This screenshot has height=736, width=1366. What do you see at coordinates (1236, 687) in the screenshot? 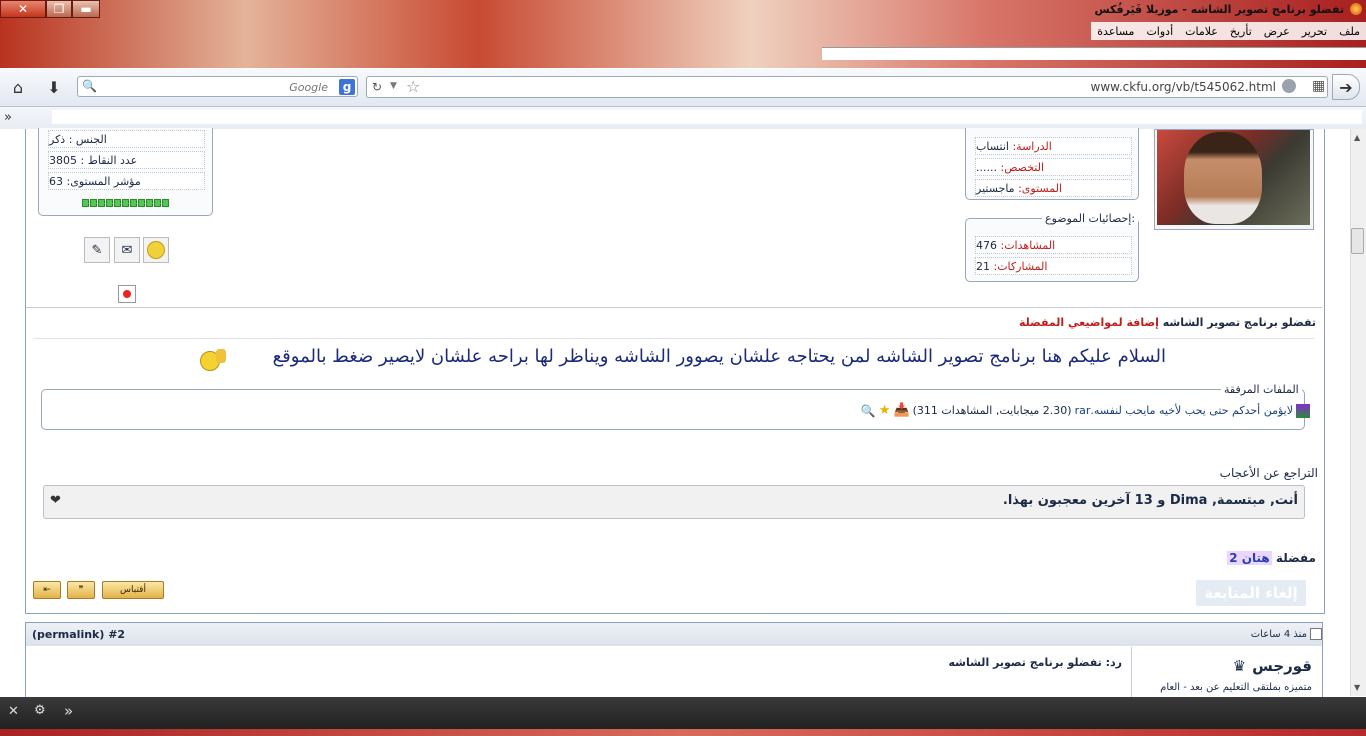
I see `post-2-author-title: متميزه بملتقى التعليم عن بعد - العام` at bounding box center [1236, 687].